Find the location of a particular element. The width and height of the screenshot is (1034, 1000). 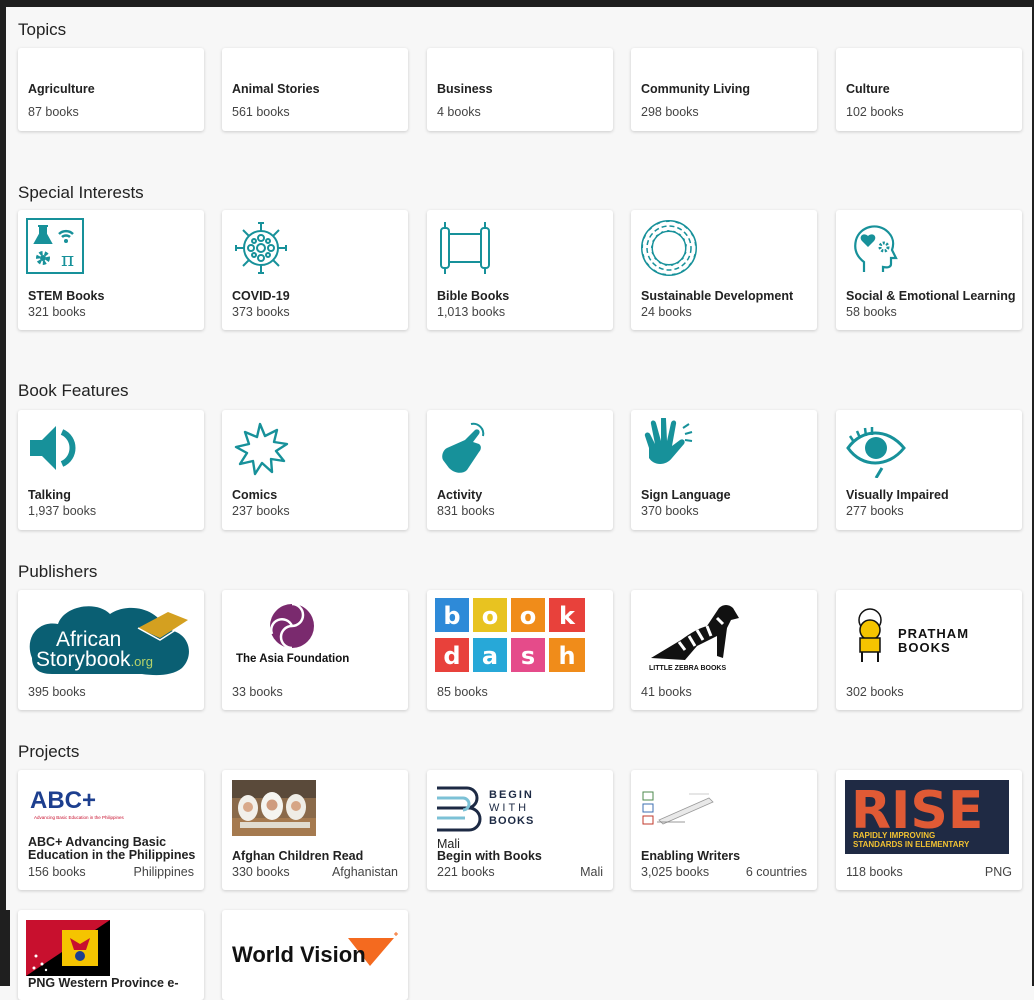

topic-card-community-living: Community Living 298 books is located at coordinates (724, 89).